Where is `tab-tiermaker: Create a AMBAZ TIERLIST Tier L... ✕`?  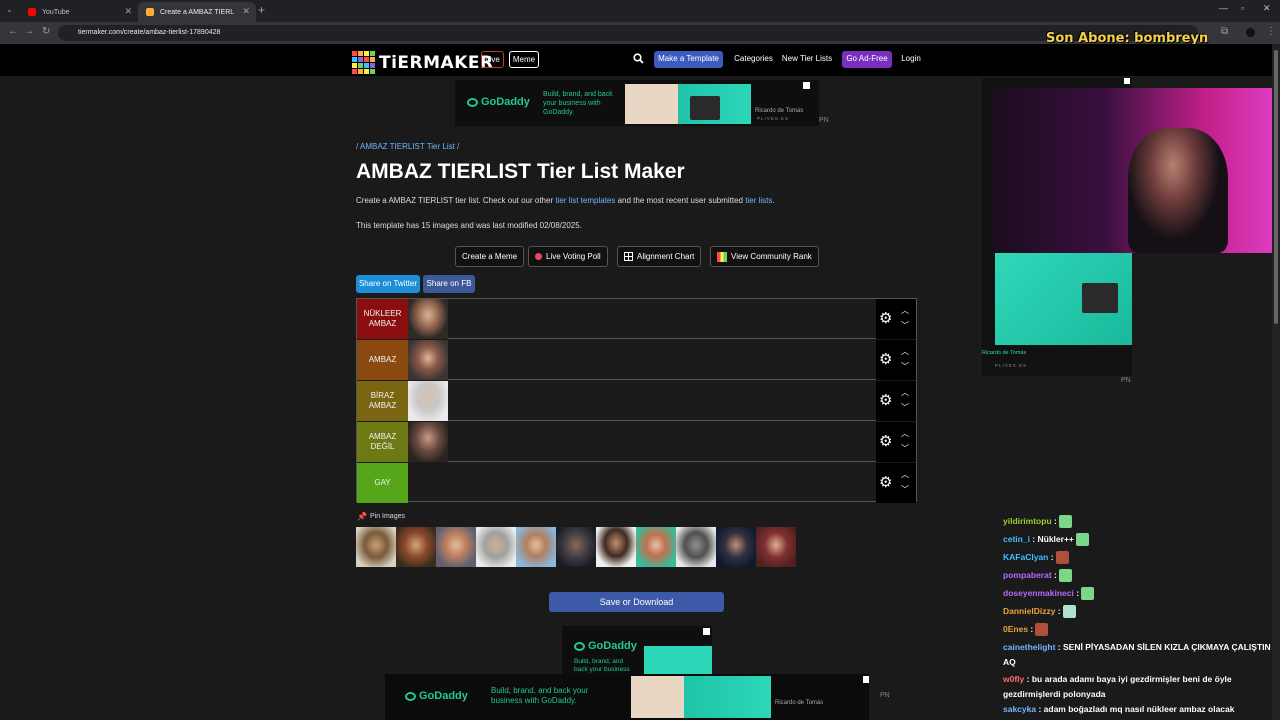
tab-tiermaker: Create a AMBAZ TIERLIST Tier L... ✕ is located at coordinates (197, 12).